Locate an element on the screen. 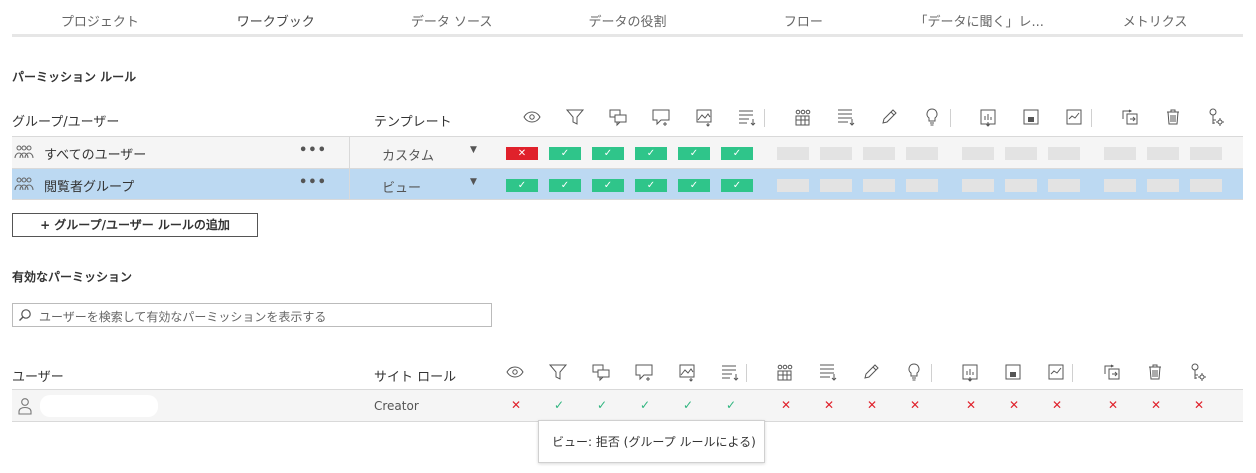  full-data-icon is located at coordinates (785, 372).